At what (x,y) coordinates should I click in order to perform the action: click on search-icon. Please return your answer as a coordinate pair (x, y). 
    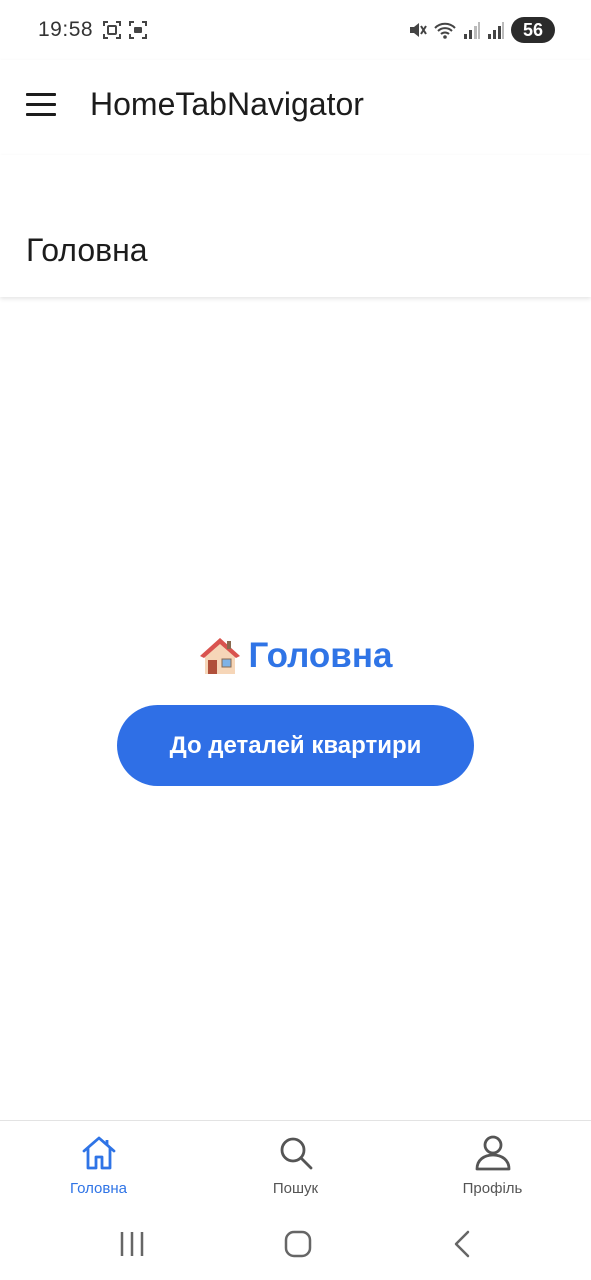
    Looking at the image, I should click on (296, 1153).